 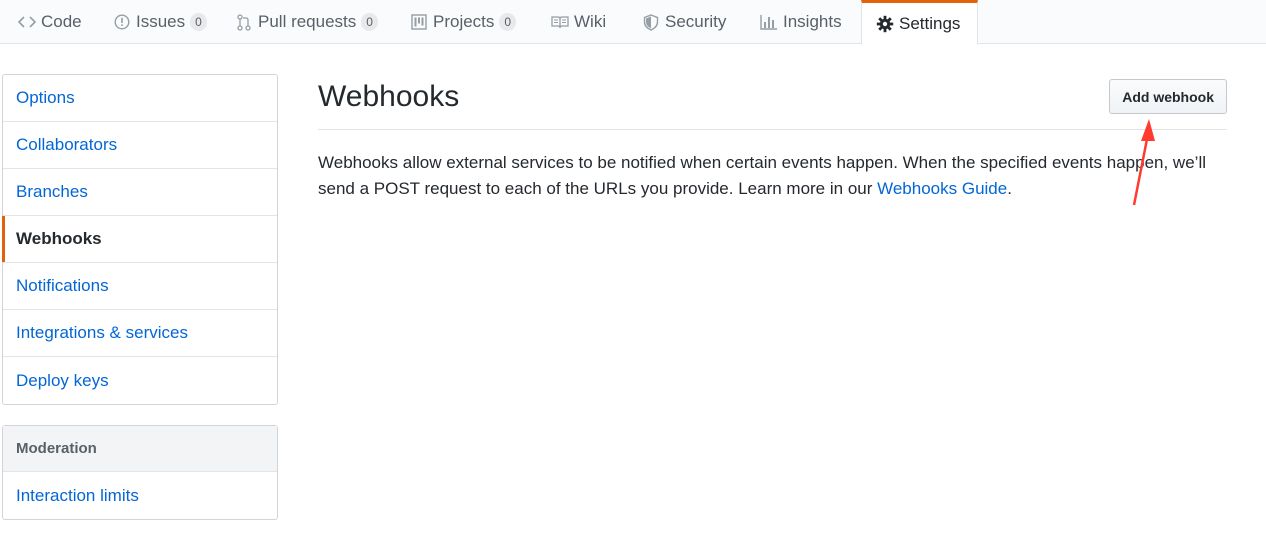 What do you see at coordinates (27, 22) in the screenshot?
I see `code-icon` at bounding box center [27, 22].